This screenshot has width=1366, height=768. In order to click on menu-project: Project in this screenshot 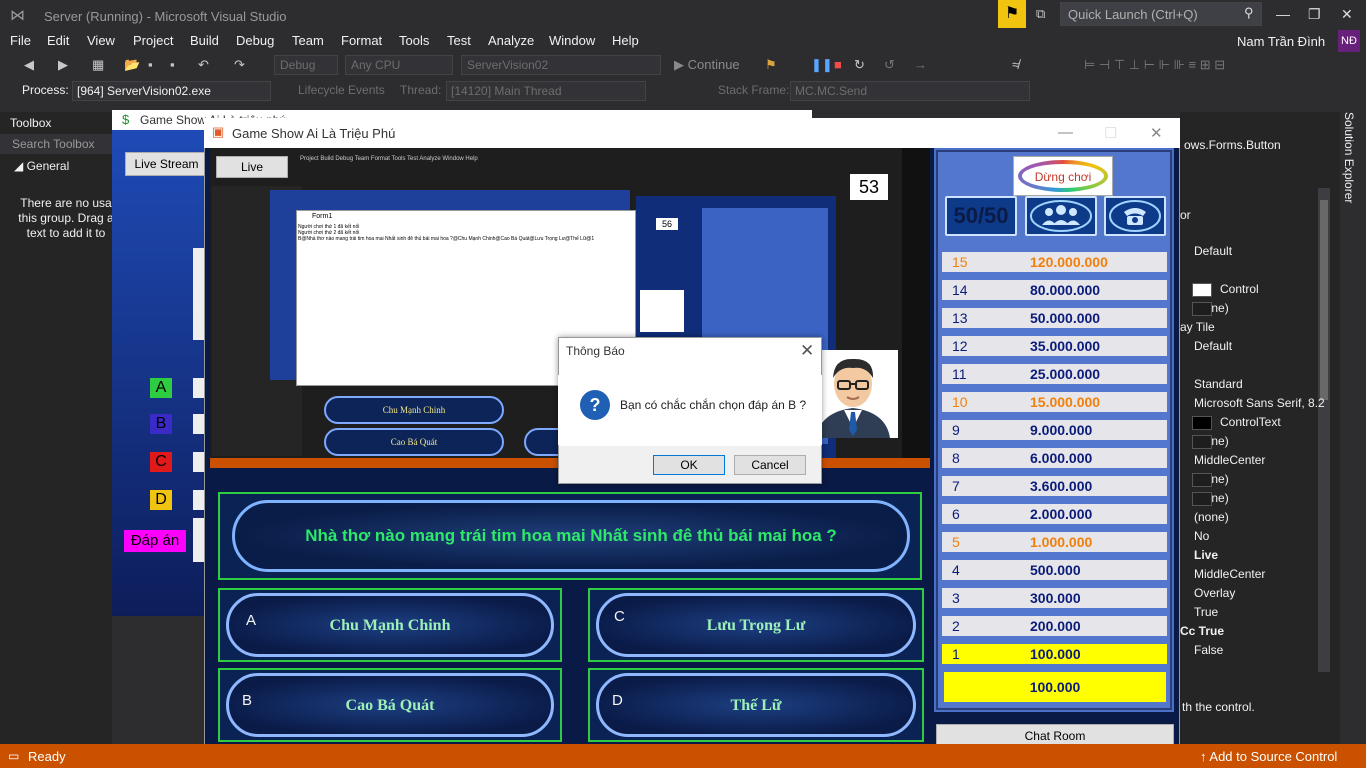, I will do `click(153, 40)`.